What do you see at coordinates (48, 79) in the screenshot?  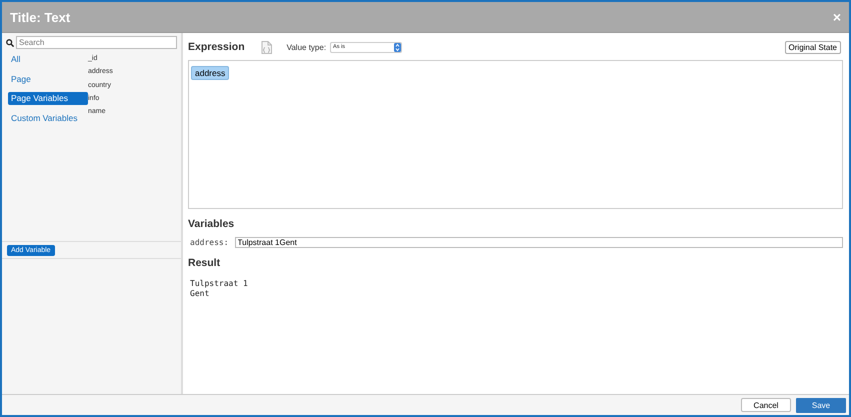 I see `category-item: Page` at bounding box center [48, 79].